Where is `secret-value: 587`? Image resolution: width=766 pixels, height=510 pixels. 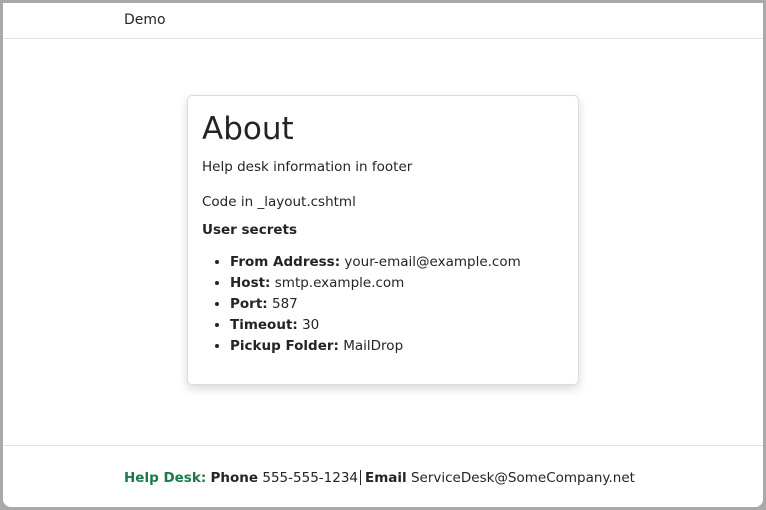
secret-value: 587 is located at coordinates (284, 304).